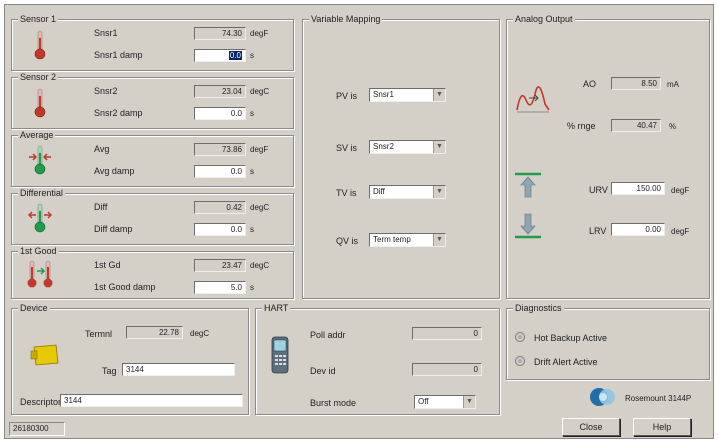  I want to click on avg-label: Avg, so click(102, 149).